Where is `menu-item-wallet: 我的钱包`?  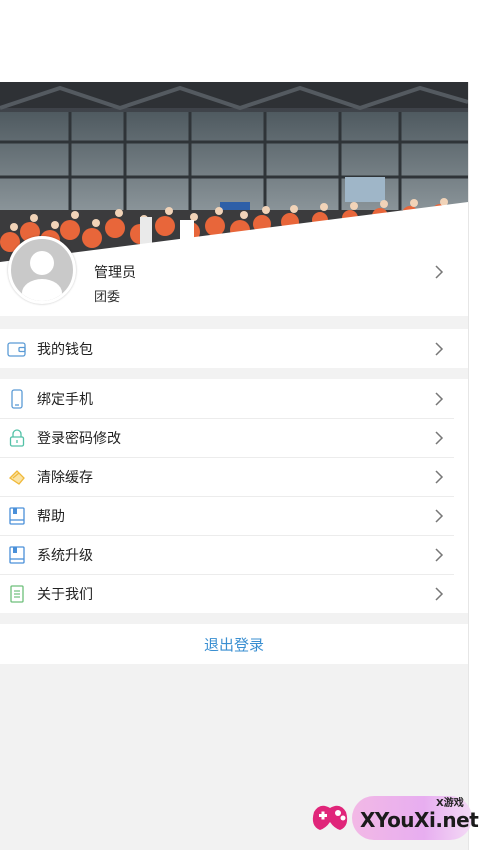
menu-item-wallet: 我的钱包 is located at coordinates (234, 348).